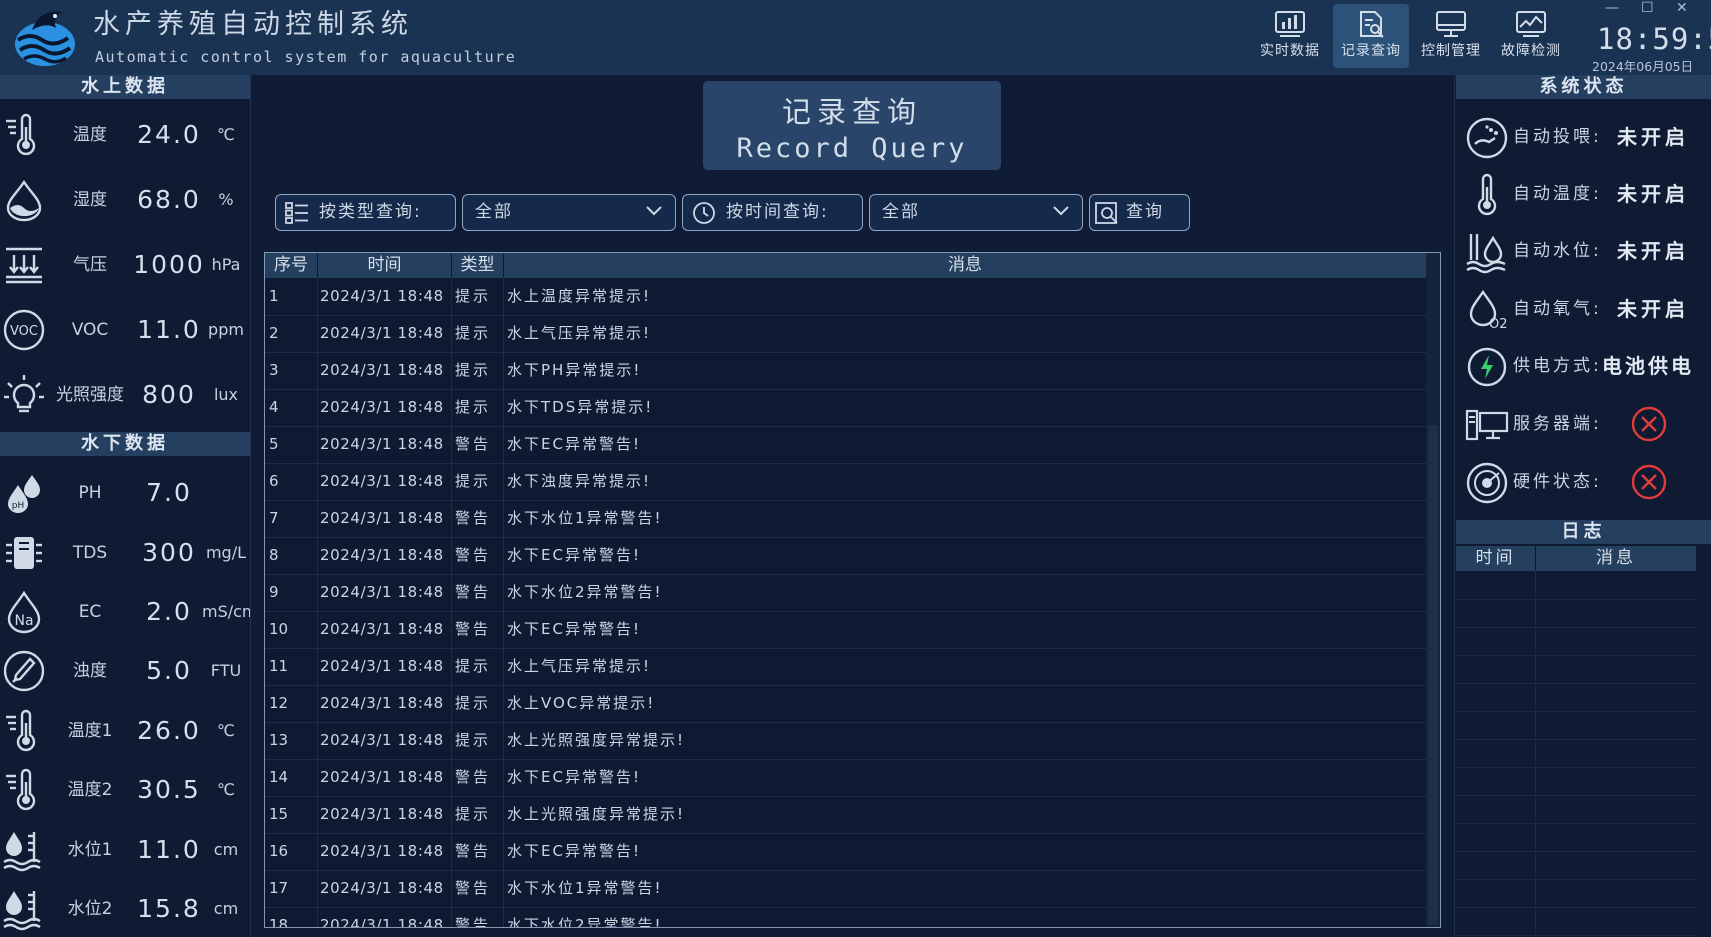  Describe the element at coordinates (845, 297) in the screenshot. I see `table-row: 1 2024/3/1 18:48 提示 水上温度异常提示!` at that location.